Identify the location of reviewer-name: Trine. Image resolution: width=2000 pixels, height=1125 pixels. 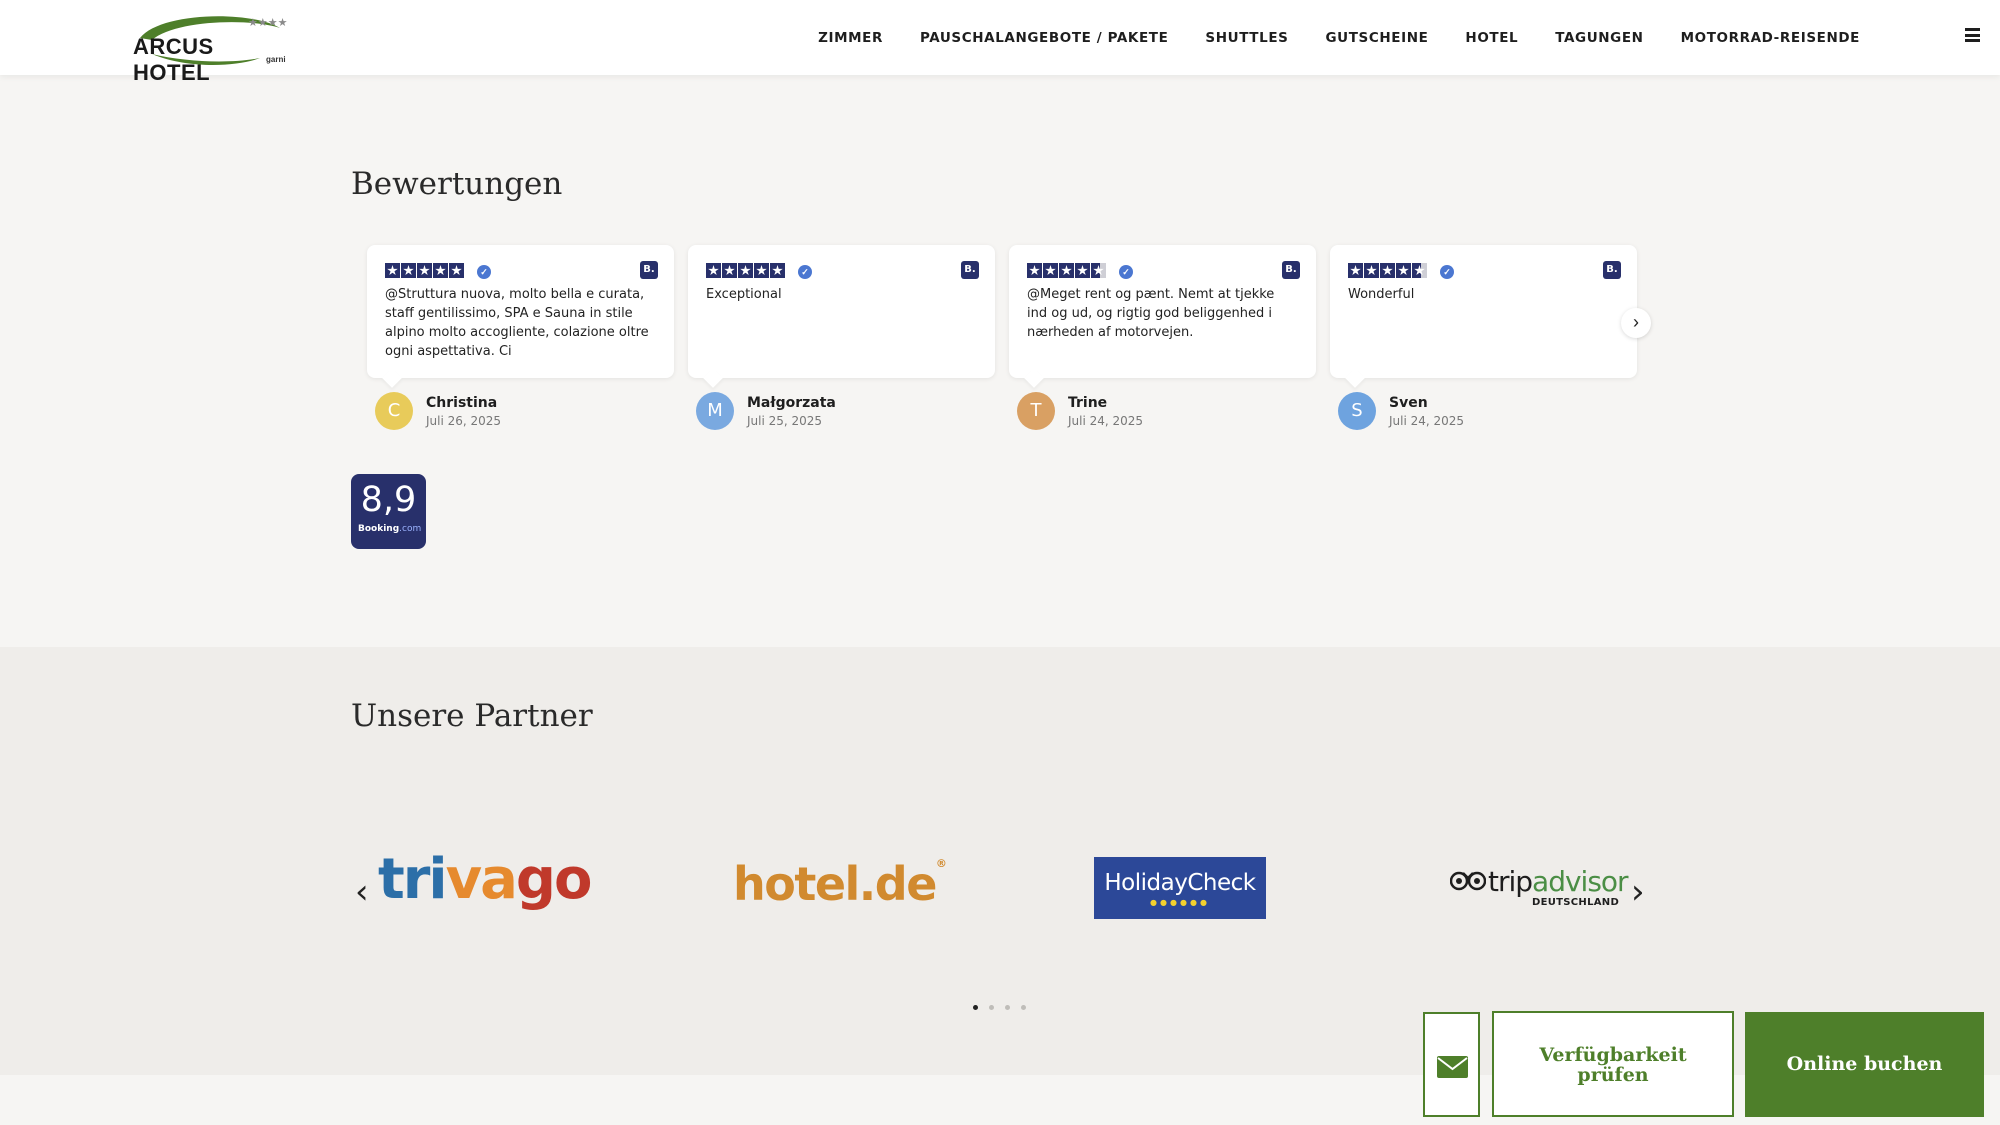
(1088, 403).